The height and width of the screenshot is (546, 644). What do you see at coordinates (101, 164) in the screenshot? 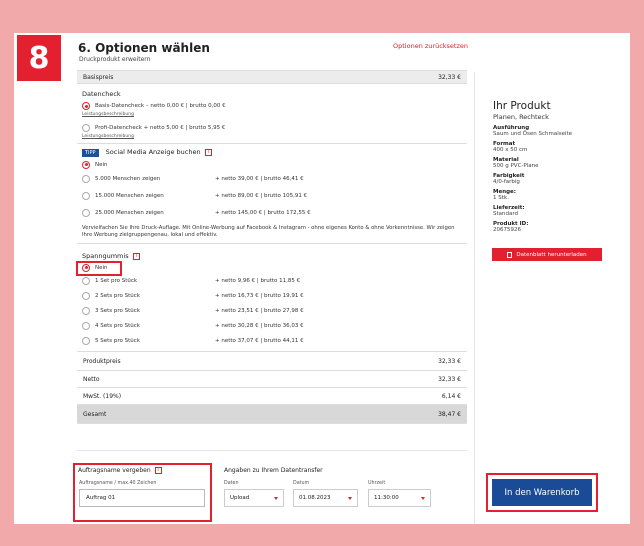
I see `option-label: Nein` at bounding box center [101, 164].